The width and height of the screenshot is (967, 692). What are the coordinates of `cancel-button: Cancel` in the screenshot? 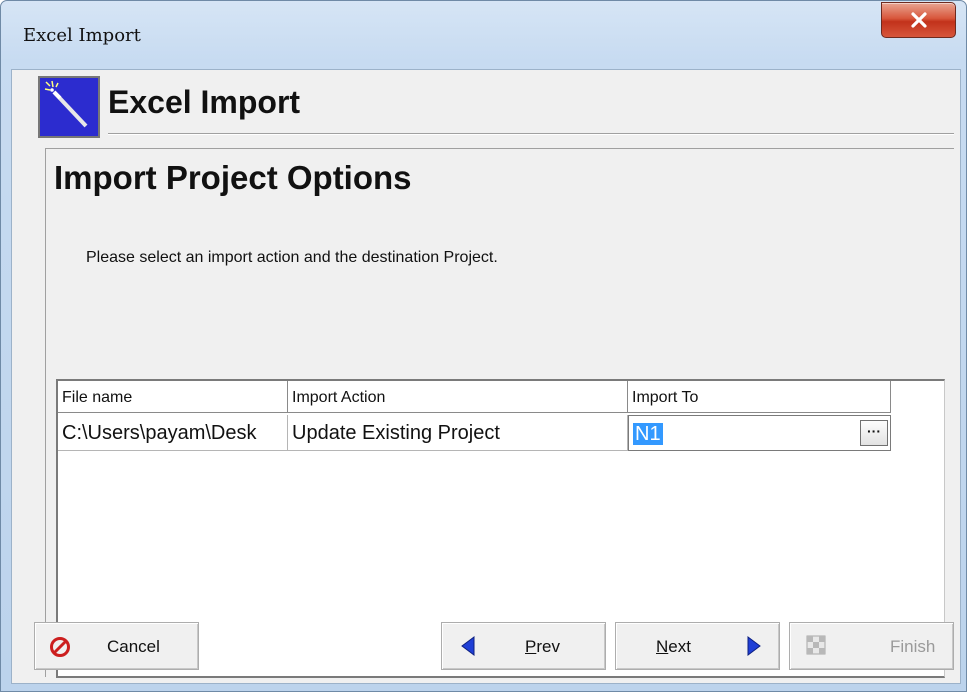 It's located at (116, 646).